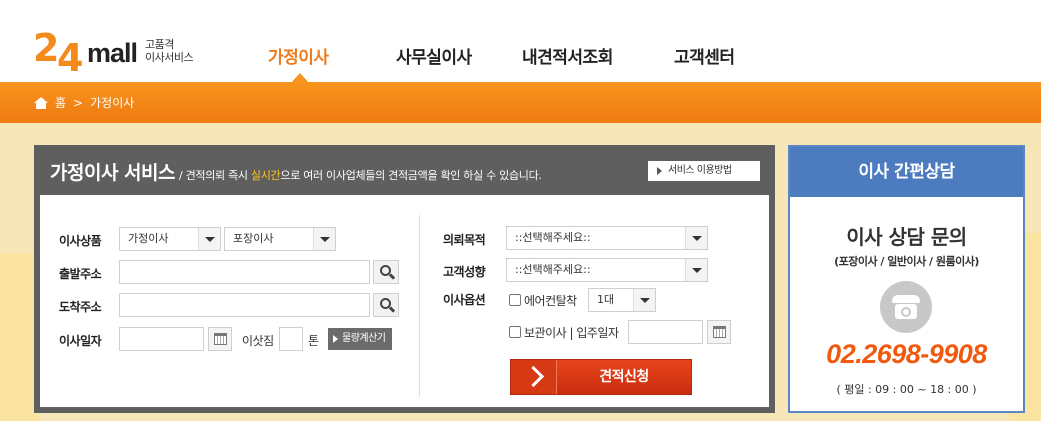 This screenshot has height=421, width=1041. I want to click on service-desc-highlight: 실시간, so click(265, 175).